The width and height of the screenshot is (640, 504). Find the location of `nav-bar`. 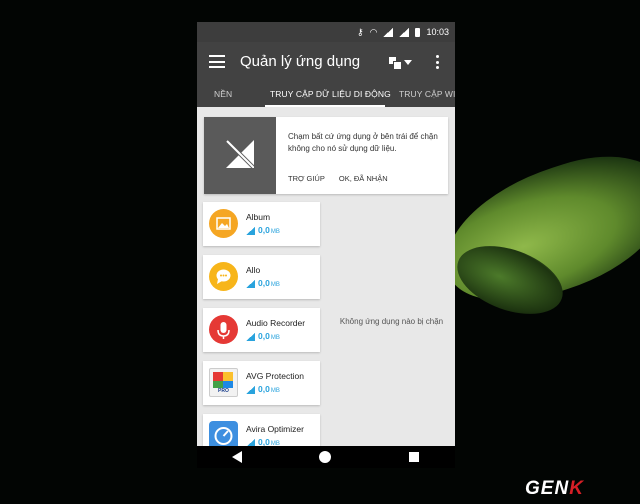

nav-bar is located at coordinates (326, 457).